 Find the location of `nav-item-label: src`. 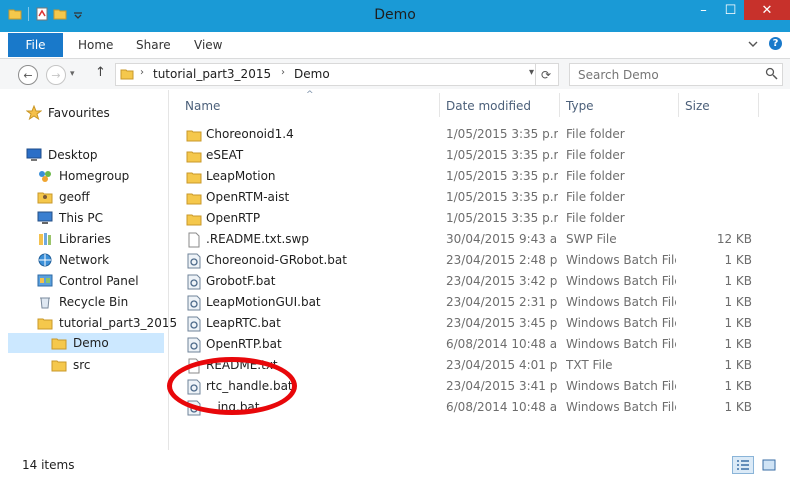

nav-item-label: src is located at coordinates (82, 365).